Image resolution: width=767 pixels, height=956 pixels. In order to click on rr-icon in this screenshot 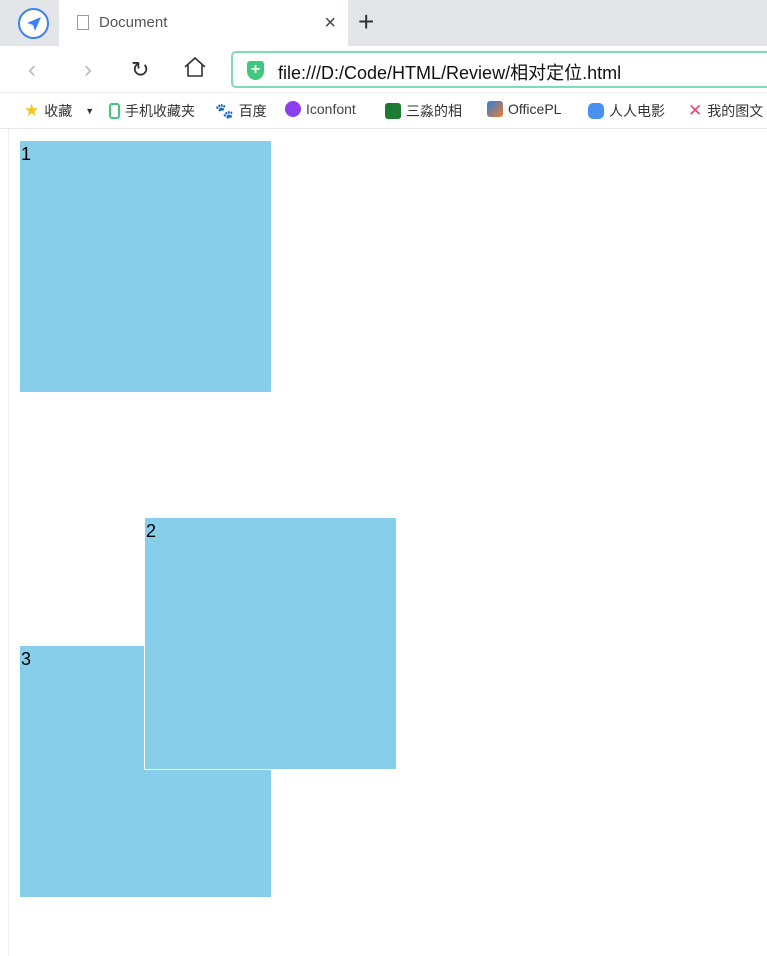, I will do `click(596, 111)`.